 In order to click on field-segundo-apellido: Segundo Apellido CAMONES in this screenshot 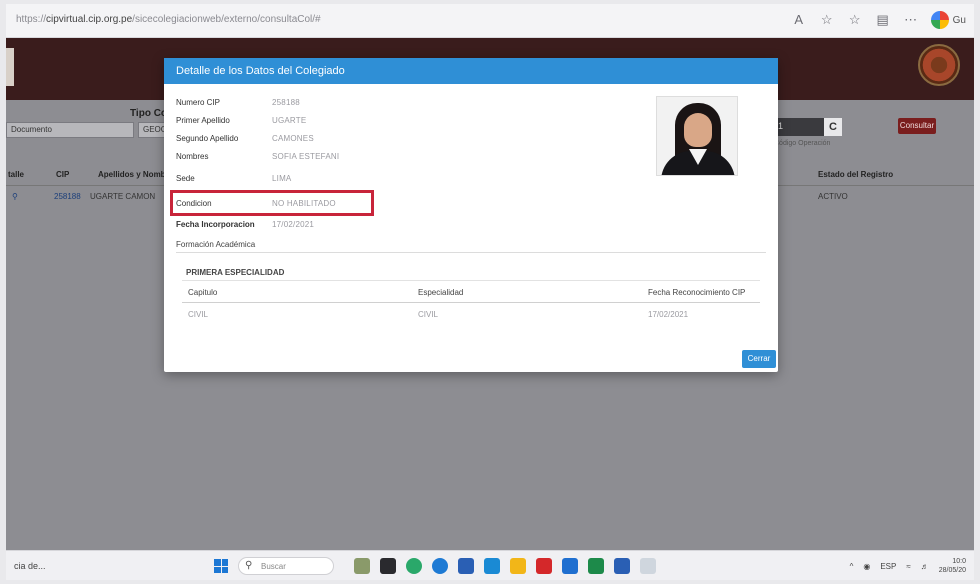, I will do `click(346, 141)`.